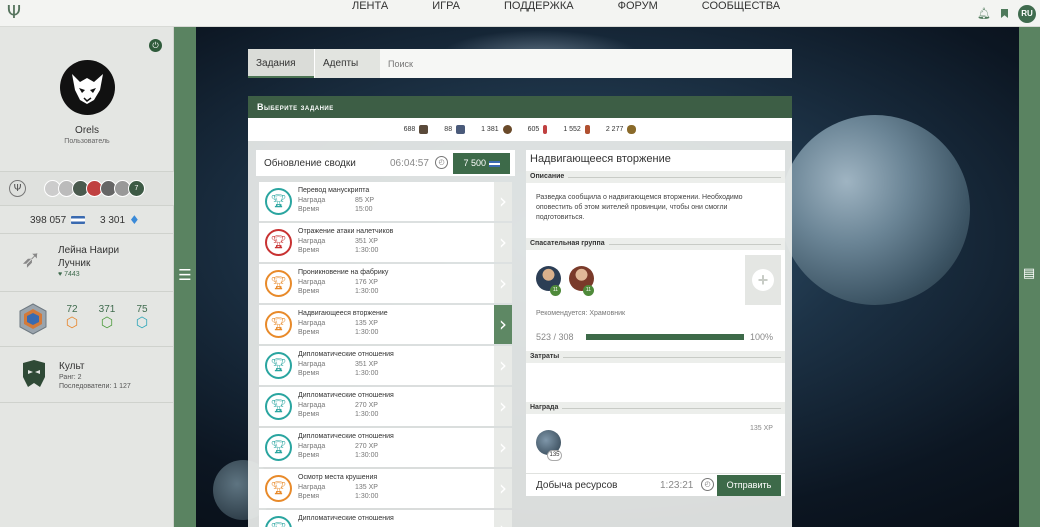  What do you see at coordinates (72, 366) in the screenshot?
I see `cult-name: Культ` at bounding box center [72, 366].